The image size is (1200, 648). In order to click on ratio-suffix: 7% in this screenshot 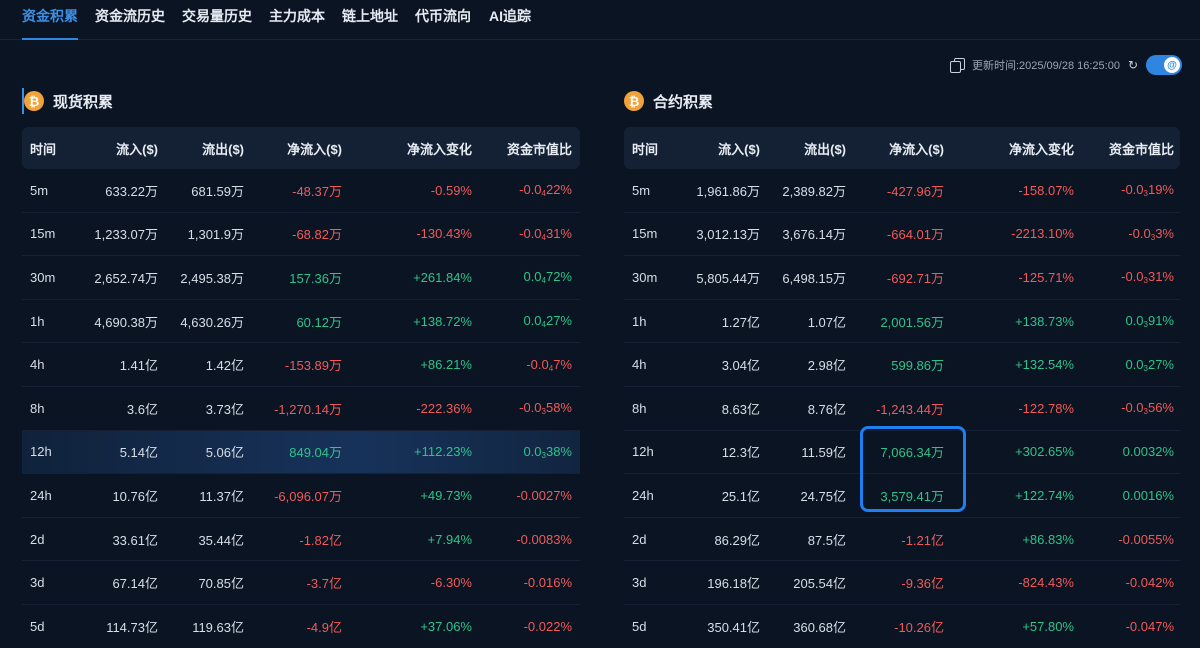, I will do `click(562, 364)`.